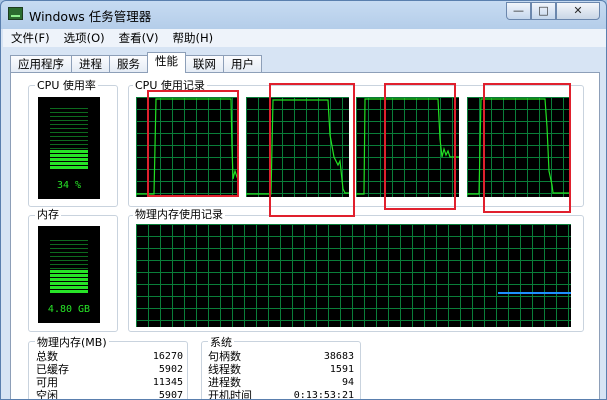 Image resolution: width=607 pixels, height=400 pixels. I want to click on tab-strip: 应用程序 进程 服务 性能 联网 用户, so click(136, 62).